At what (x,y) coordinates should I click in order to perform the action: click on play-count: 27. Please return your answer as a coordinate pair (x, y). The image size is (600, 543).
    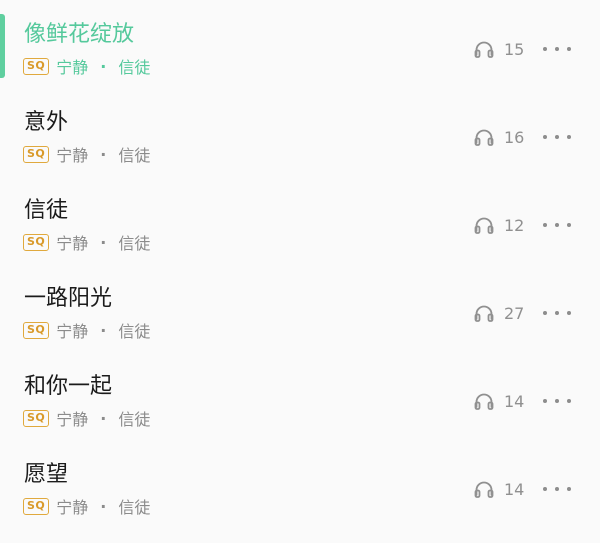
    Looking at the image, I should click on (499, 313).